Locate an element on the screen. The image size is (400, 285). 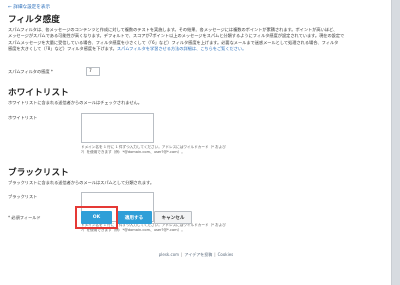
filter-learn-more-link: スパムフィルタを学習させる方法の詳細は、こちらをご覧ください。 is located at coordinates (181, 48).